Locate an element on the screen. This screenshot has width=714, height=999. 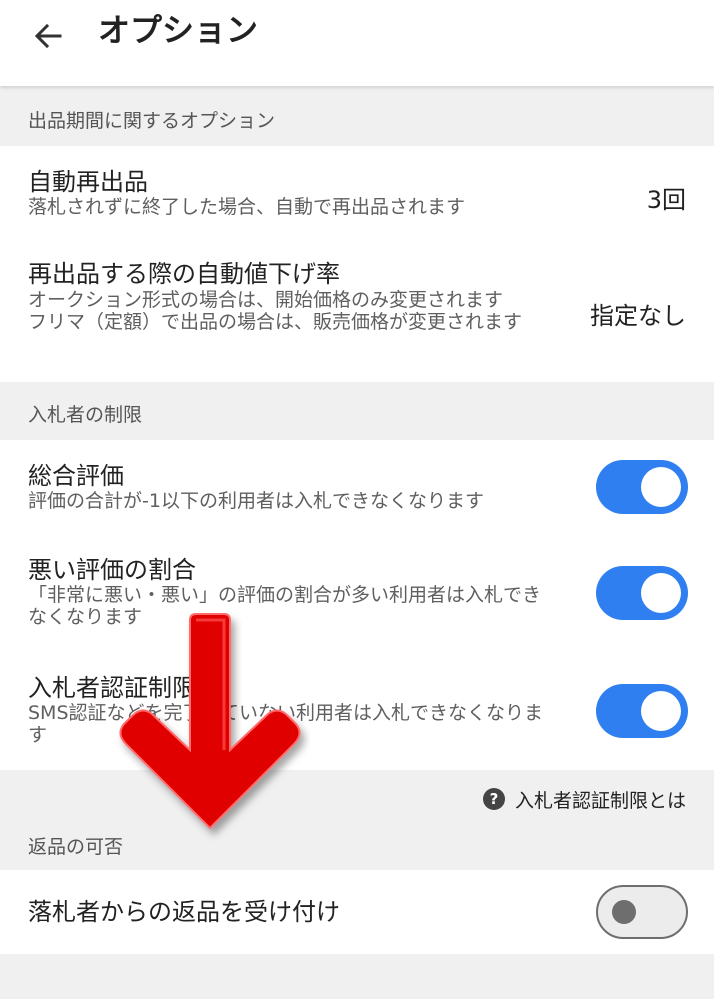
section-label: 返品の可否 is located at coordinates (76, 847).